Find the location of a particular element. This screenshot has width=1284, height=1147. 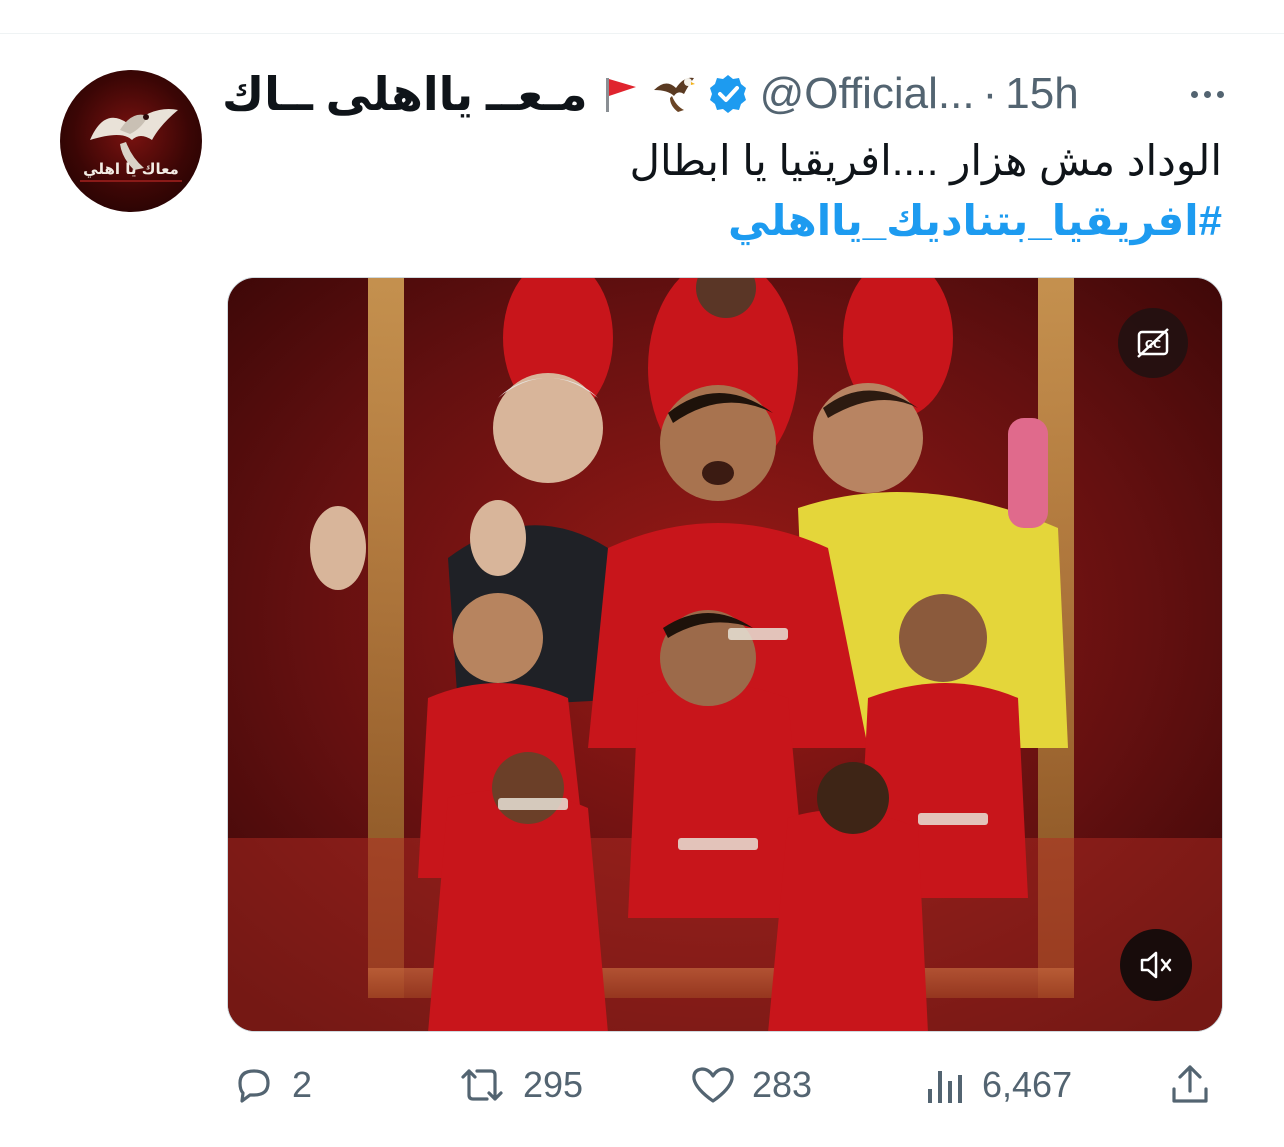

volume-muted-icon is located at coordinates (1156, 965).